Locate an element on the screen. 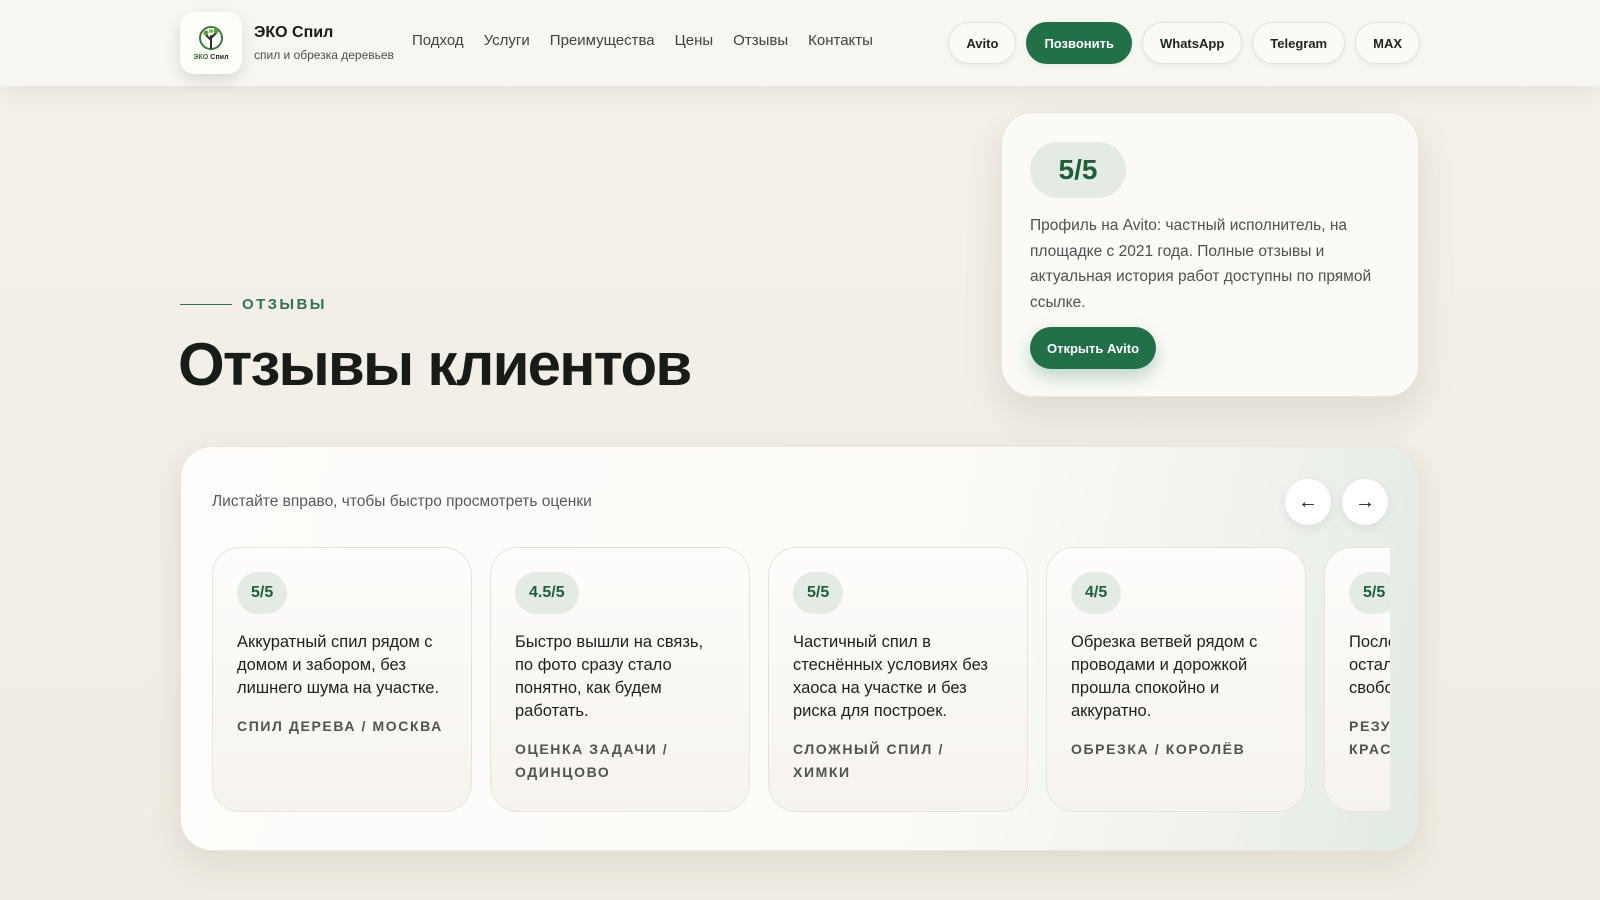 The image size is (1600, 900). carousel-prev-button: ← is located at coordinates (1308, 502).